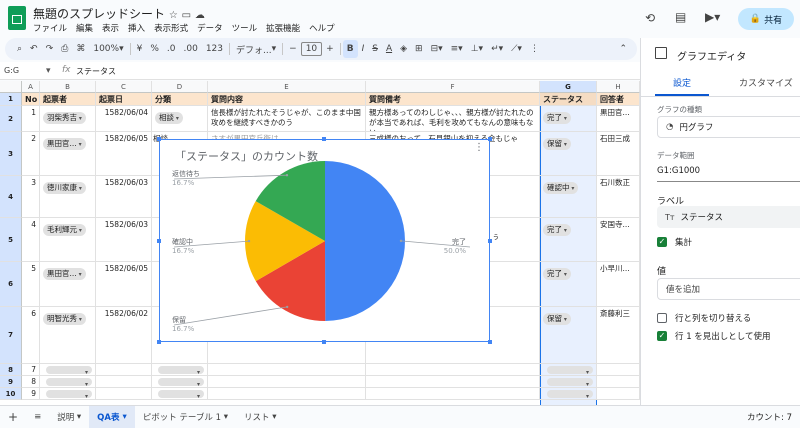 This screenshot has height=428, width=800. What do you see at coordinates (618, 197) in the screenshot?
I see `cell-answerer: 石川数正` at bounding box center [618, 197].